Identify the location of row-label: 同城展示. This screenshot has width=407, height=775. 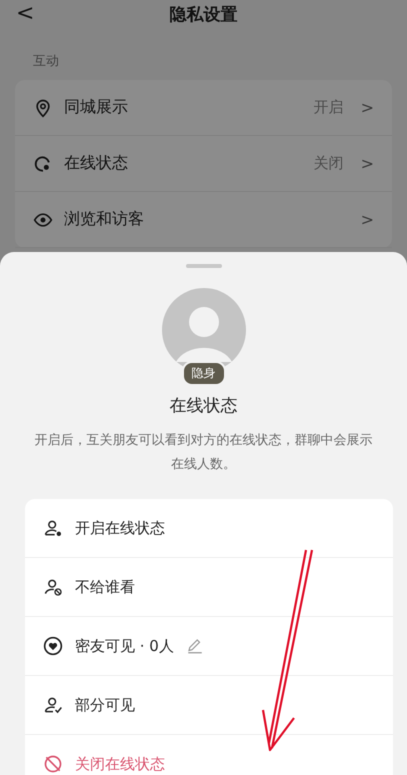
(96, 107).